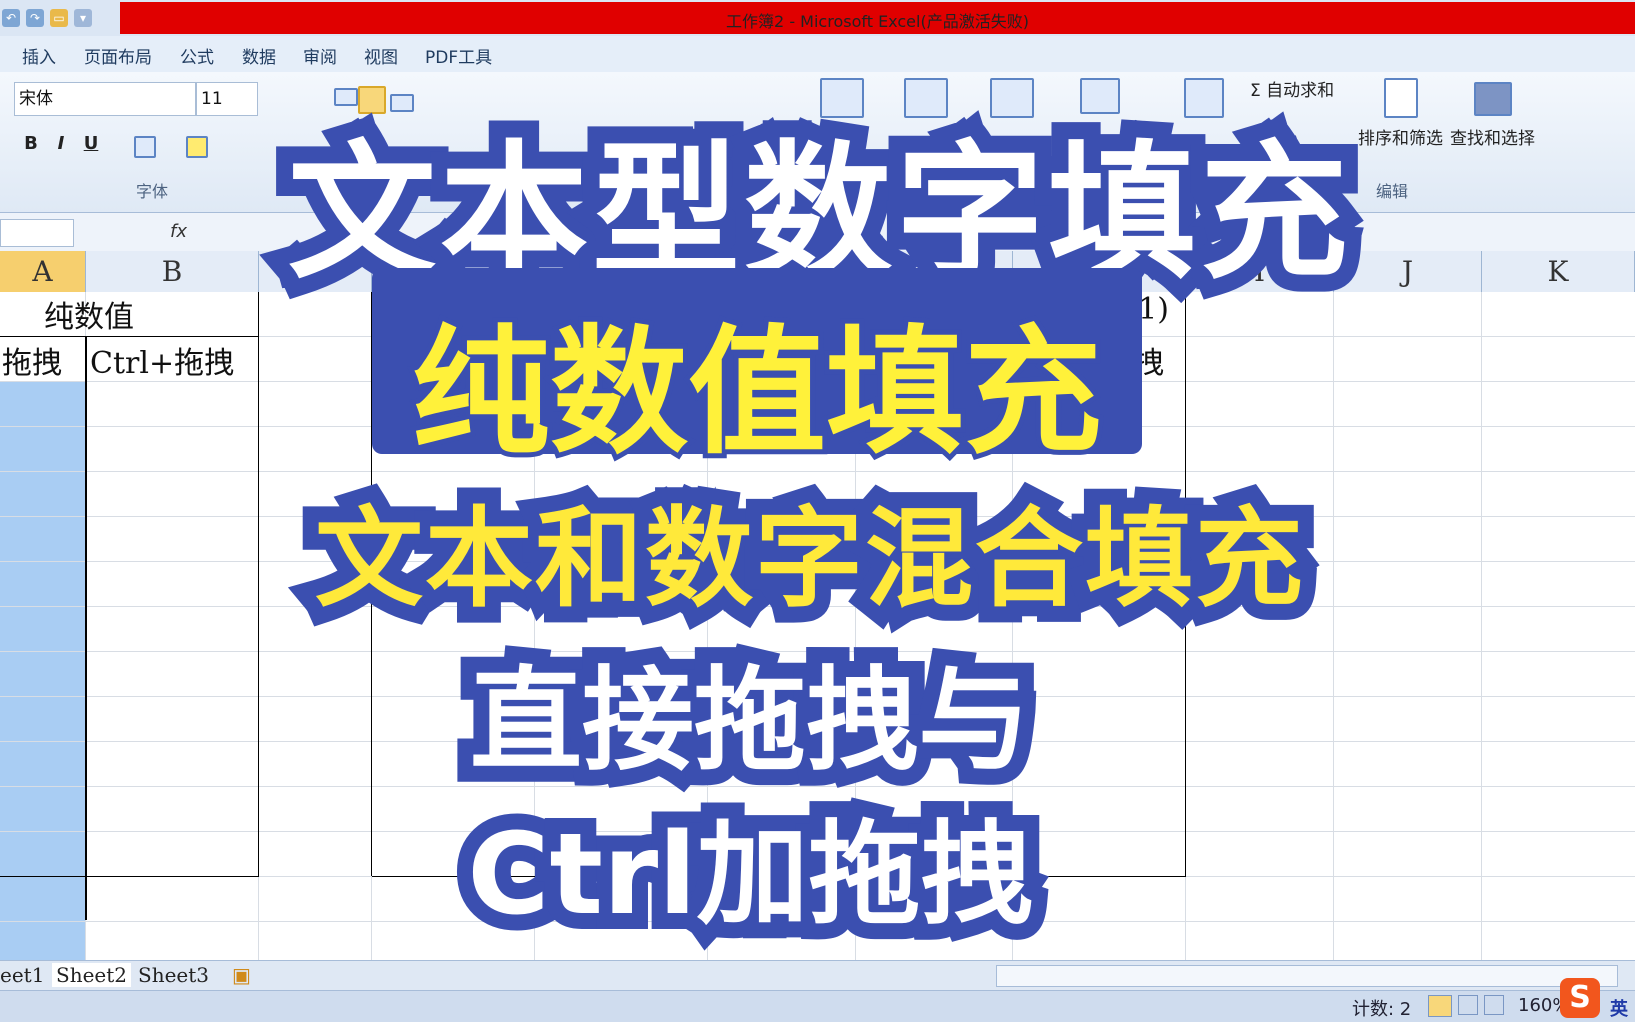 The width and height of the screenshot is (1635, 1022). I want to click on ime-indicator: 英, so click(1619, 1008).